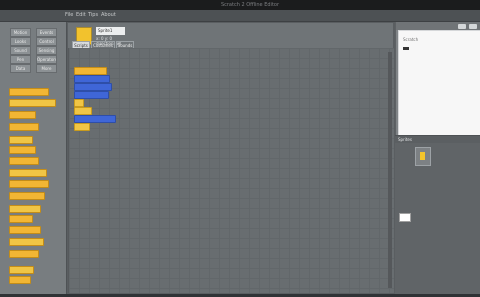 This screenshot has width=480, height=297. I want to click on category-events: Events, so click(46, 32).